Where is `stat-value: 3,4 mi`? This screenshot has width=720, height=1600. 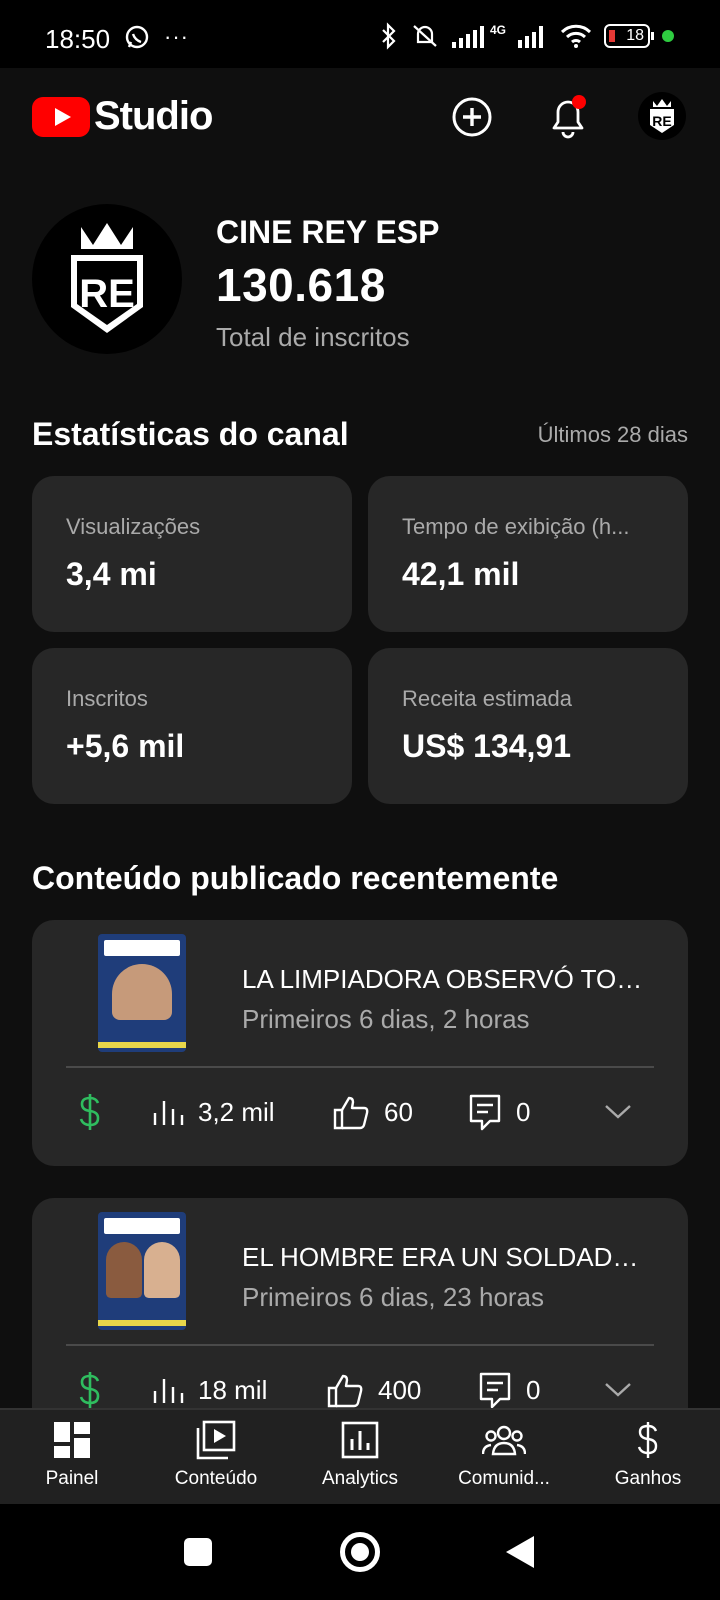 stat-value: 3,4 mi is located at coordinates (111, 574).